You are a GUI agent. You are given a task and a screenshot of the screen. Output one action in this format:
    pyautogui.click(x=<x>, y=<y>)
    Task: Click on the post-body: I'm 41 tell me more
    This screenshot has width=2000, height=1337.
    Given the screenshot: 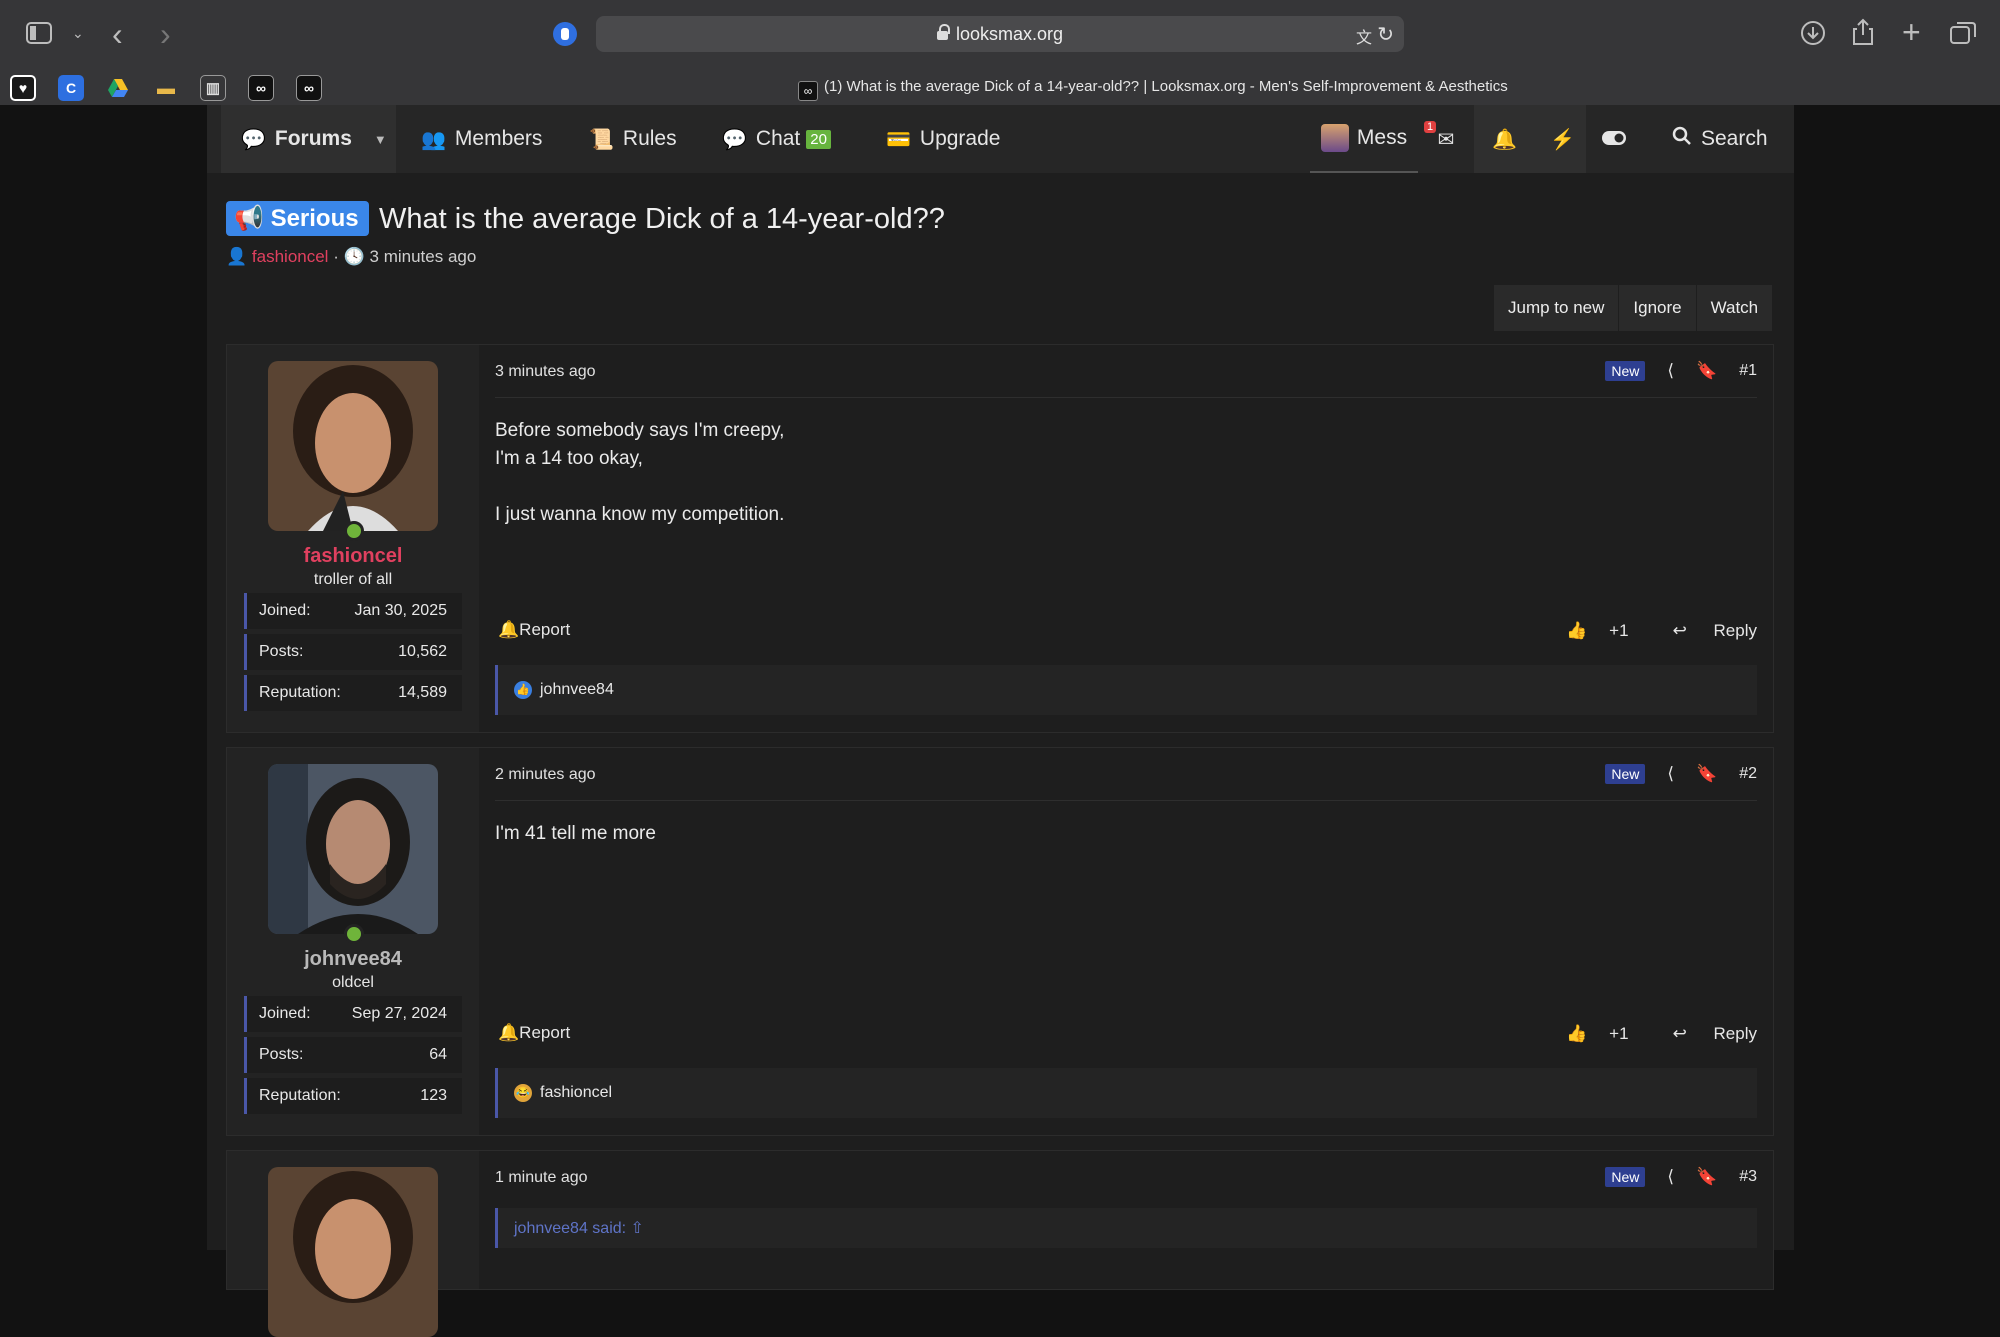 What is the action you would take?
    pyautogui.click(x=575, y=834)
    